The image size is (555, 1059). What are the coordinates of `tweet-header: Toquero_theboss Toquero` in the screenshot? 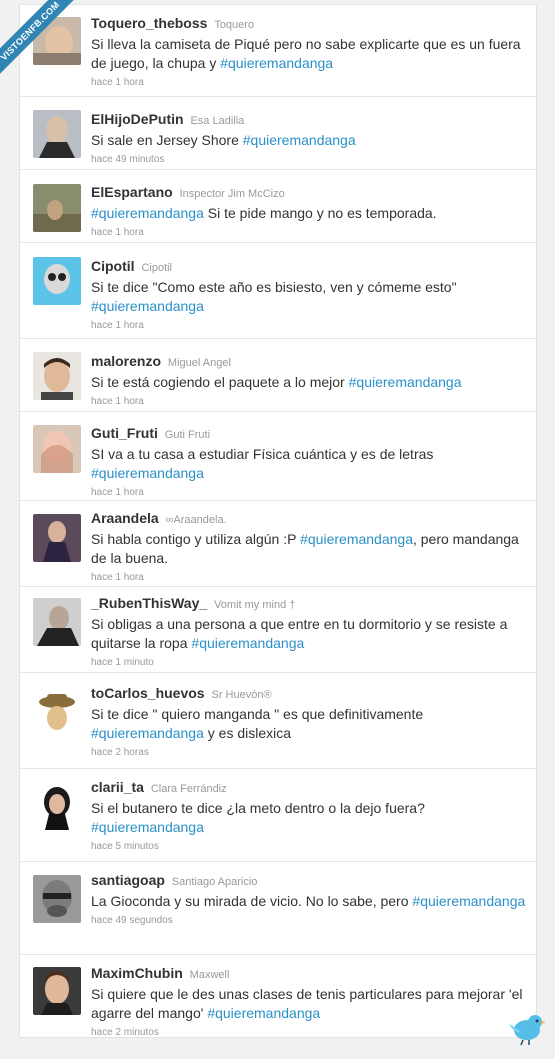 It's located at (309, 24).